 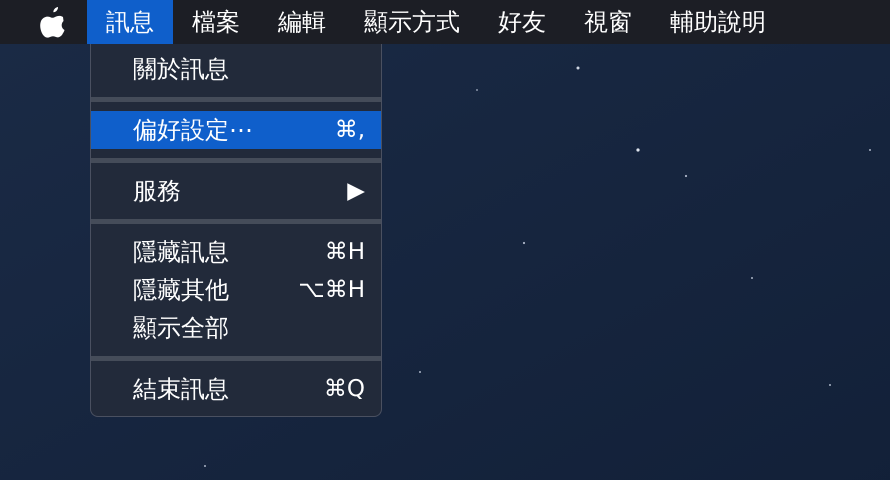 I want to click on menu-bar-item: 顯示方式, so click(x=412, y=22).